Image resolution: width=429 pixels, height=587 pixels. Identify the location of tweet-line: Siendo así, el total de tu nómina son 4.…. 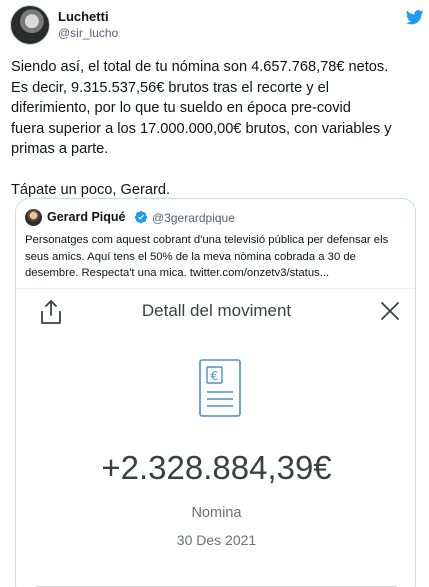
(200, 67).